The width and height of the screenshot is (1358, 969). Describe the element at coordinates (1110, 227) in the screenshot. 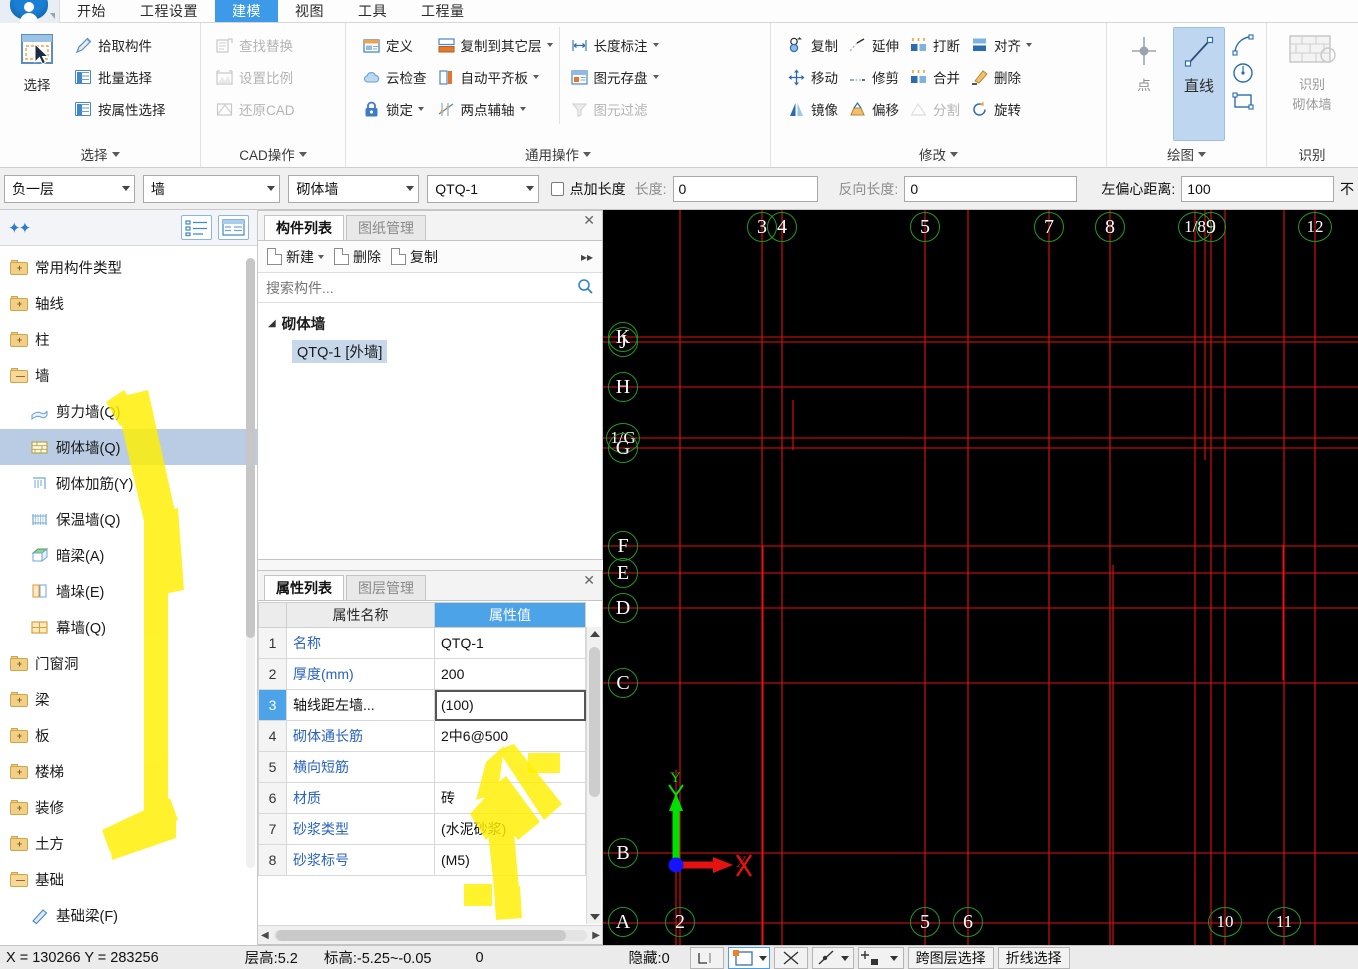

I see `axis-bubble-top-4: 8` at that location.